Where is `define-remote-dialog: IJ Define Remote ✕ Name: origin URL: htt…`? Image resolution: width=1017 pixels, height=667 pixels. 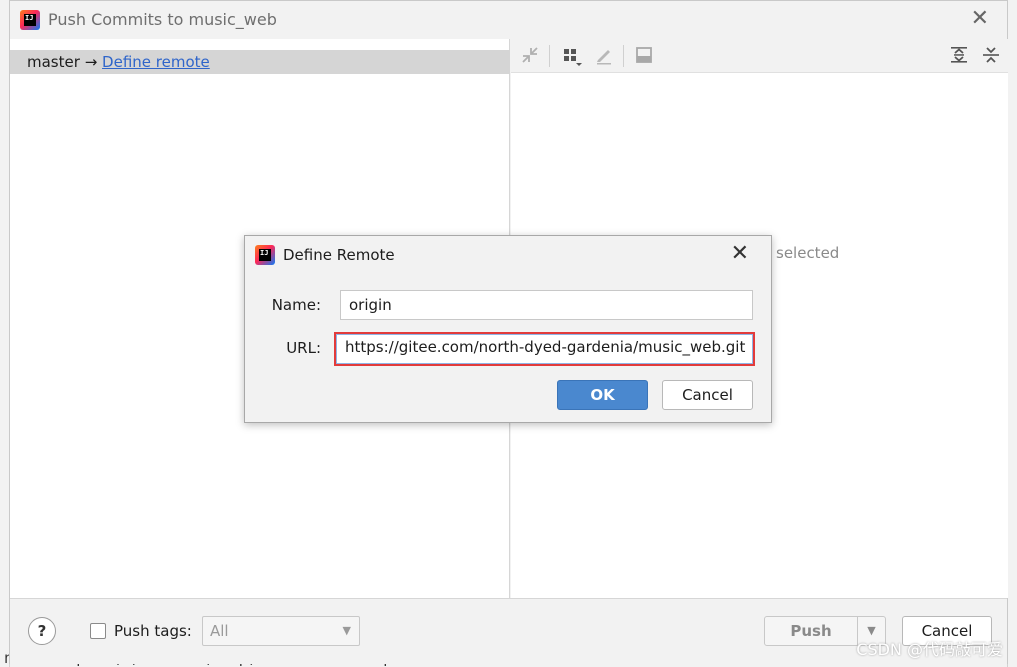
define-remote-dialog: IJ Define Remote ✕ Name: origin URL: htt… is located at coordinates (508, 329).